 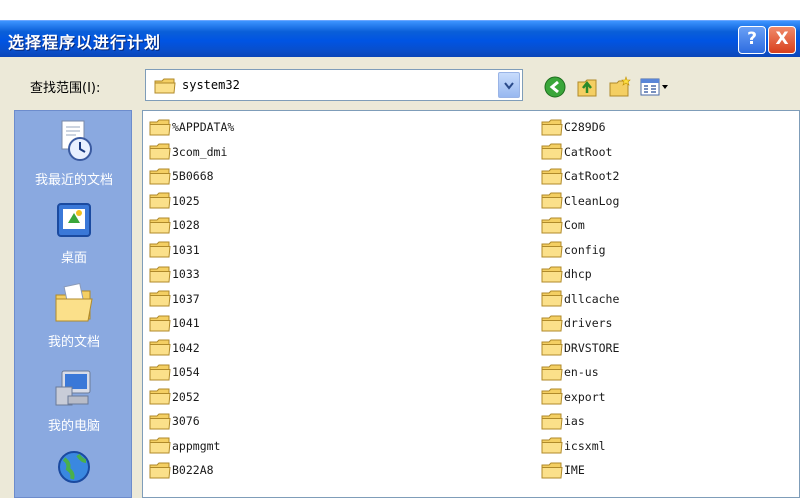 I want to click on folder-item: dllcache, so click(x=580, y=299).